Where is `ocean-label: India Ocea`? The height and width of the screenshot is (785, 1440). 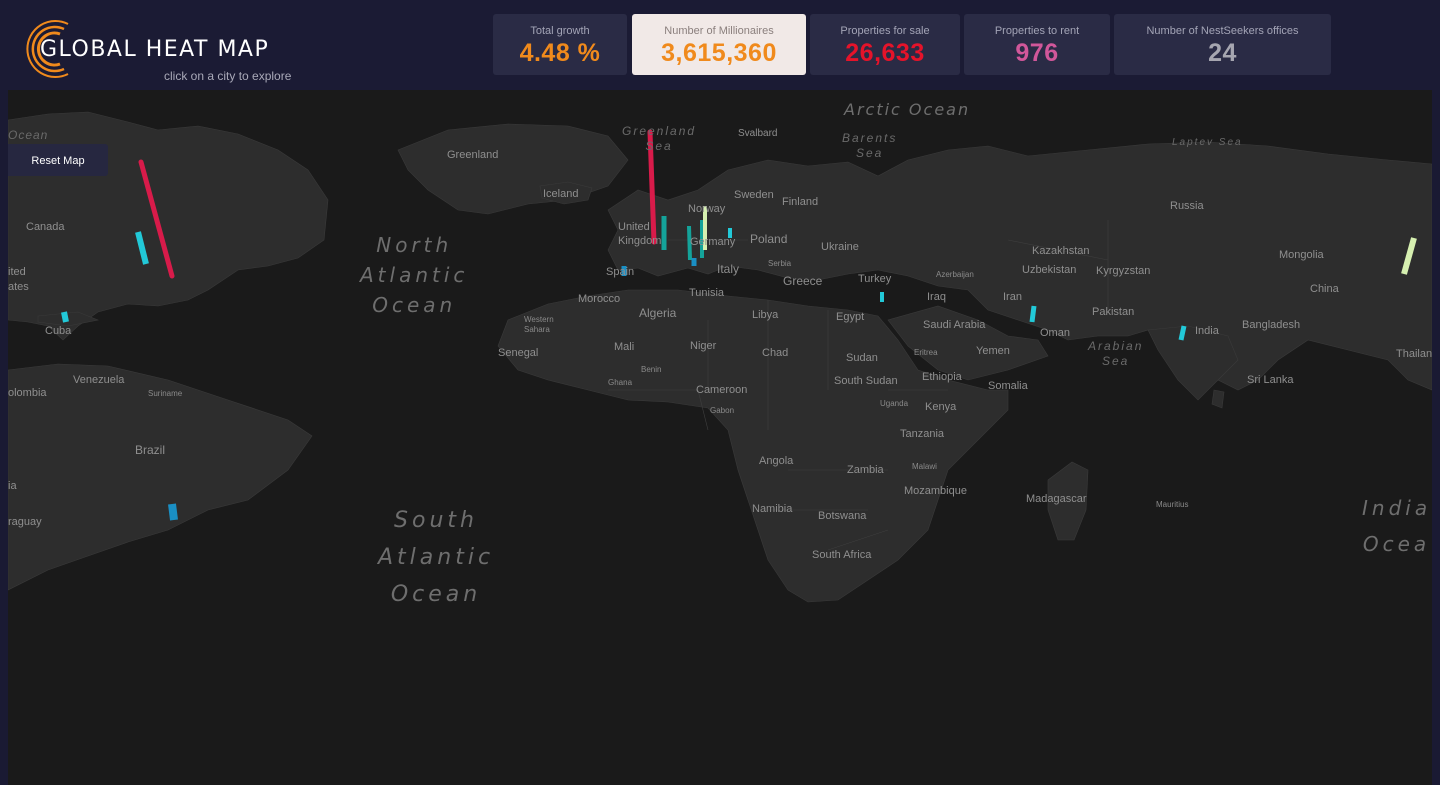 ocean-label: India Ocea is located at coordinates (1397, 526).